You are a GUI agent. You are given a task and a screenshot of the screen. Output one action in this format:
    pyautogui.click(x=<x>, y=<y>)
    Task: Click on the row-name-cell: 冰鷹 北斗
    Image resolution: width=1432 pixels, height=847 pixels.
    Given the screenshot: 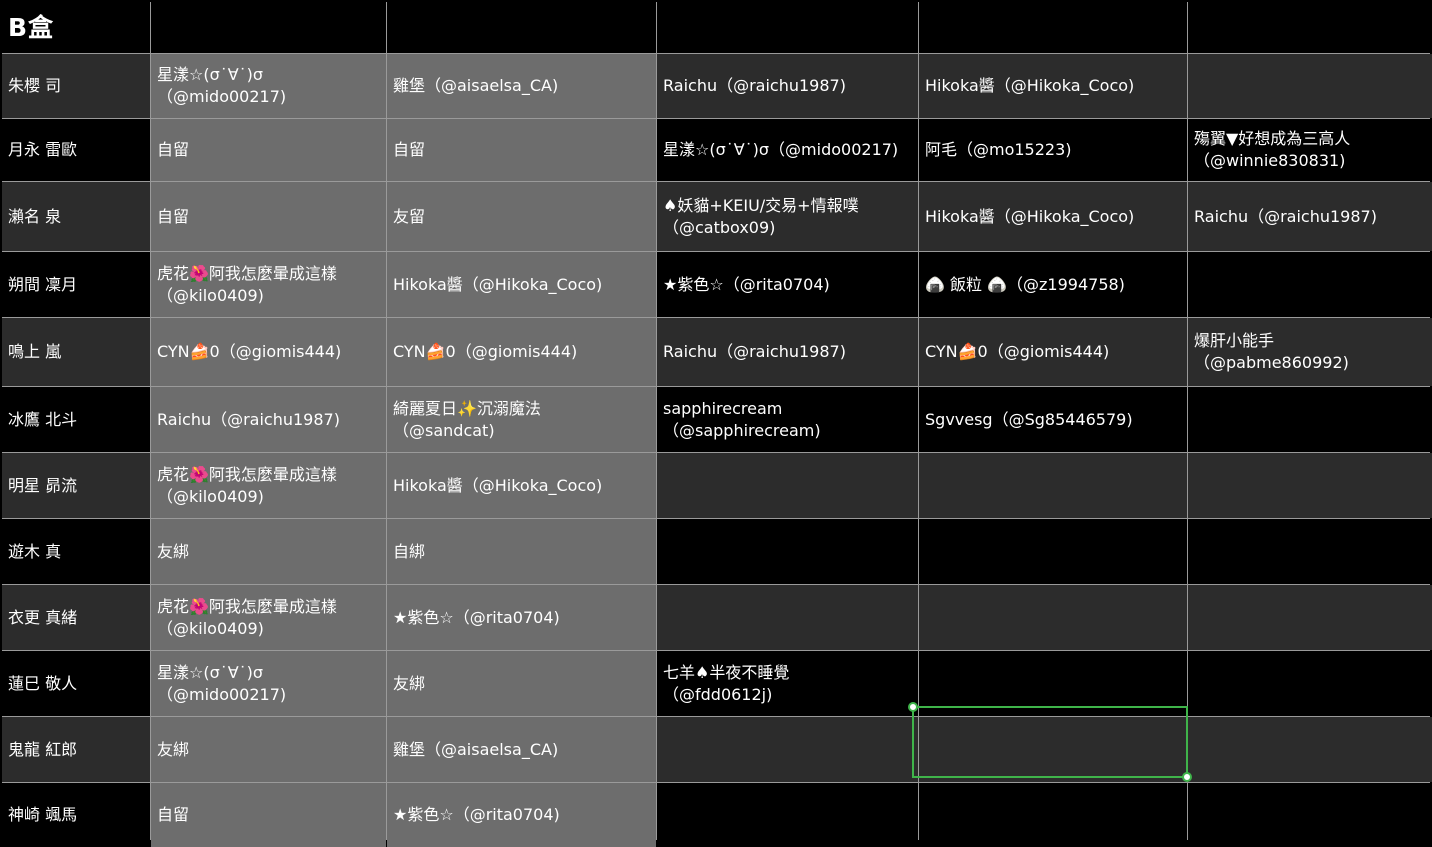 What is the action you would take?
    pyautogui.click(x=76, y=419)
    